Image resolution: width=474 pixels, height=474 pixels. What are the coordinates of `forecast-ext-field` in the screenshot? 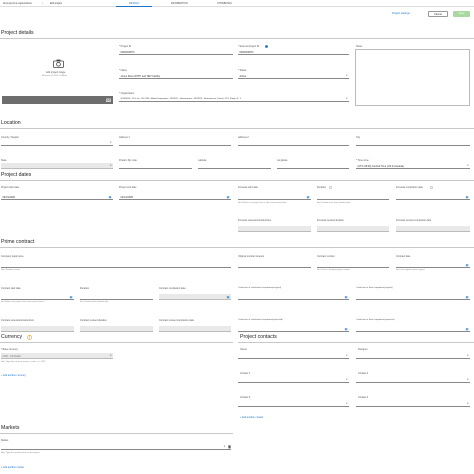 It's located at (274, 229).